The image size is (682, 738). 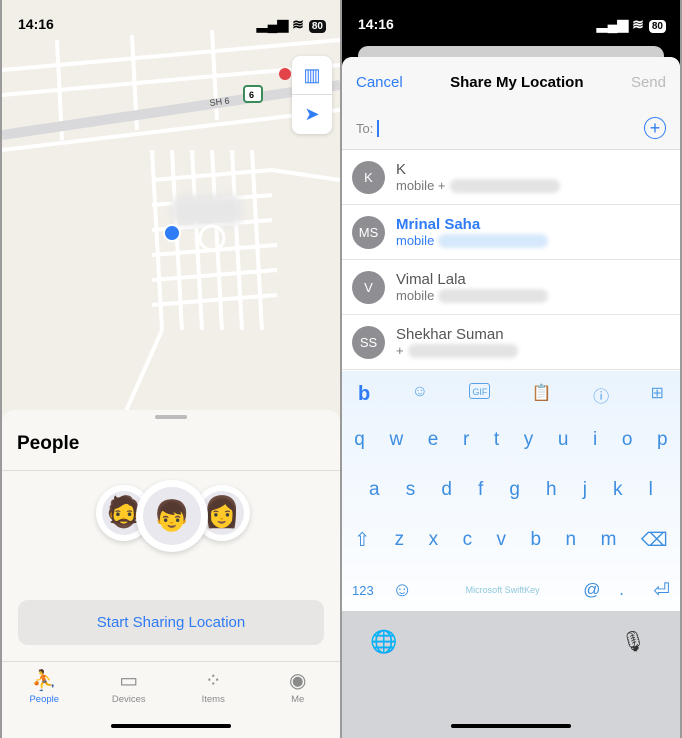 What do you see at coordinates (396, 440) in the screenshot?
I see `key-w: w` at bounding box center [396, 440].